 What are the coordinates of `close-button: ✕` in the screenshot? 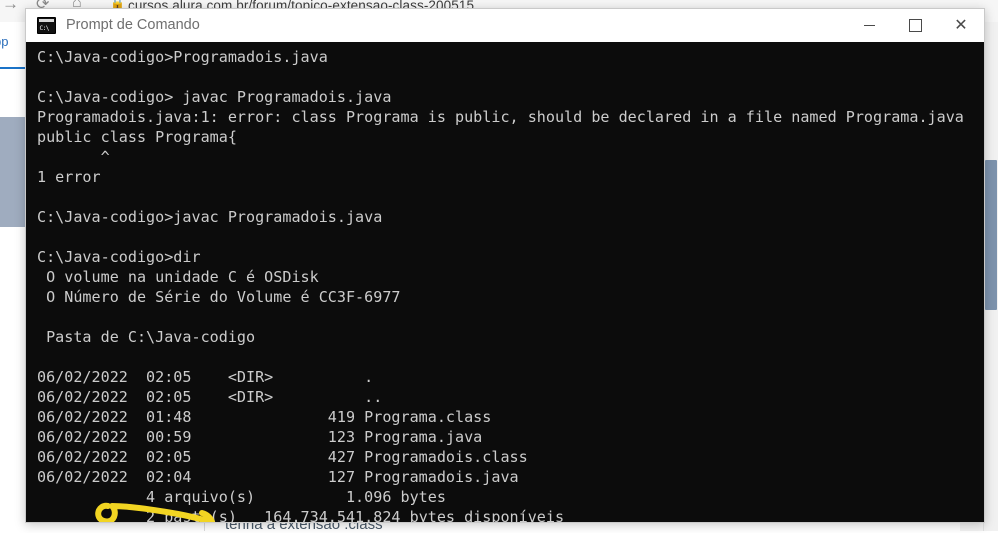 It's located at (961, 25).